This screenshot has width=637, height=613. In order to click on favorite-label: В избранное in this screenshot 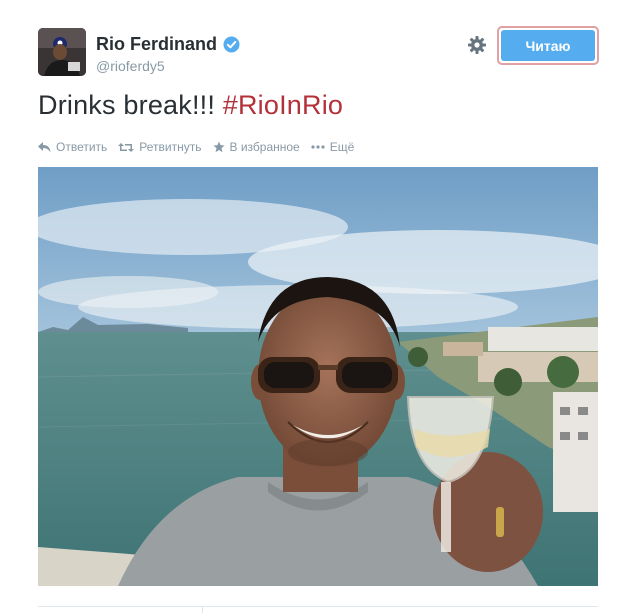, I will do `click(264, 147)`.